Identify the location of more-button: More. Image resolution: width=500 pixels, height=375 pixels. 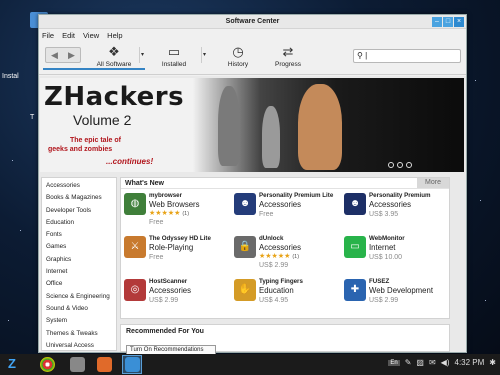
(433, 183).